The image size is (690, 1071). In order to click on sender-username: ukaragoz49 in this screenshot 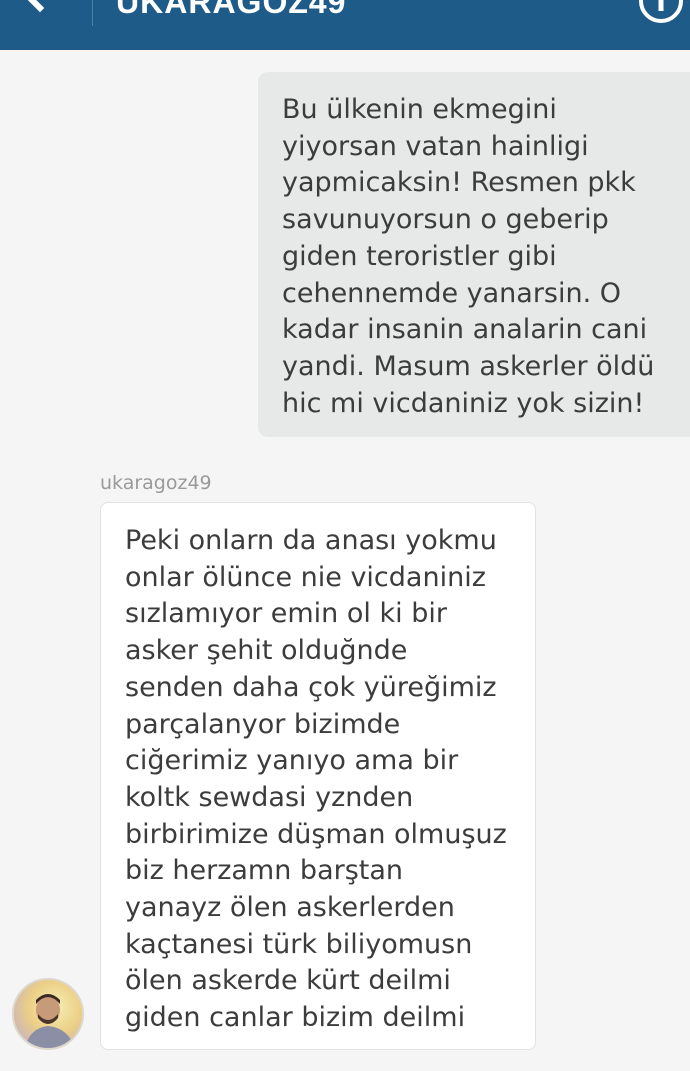, I will do `click(156, 483)`.